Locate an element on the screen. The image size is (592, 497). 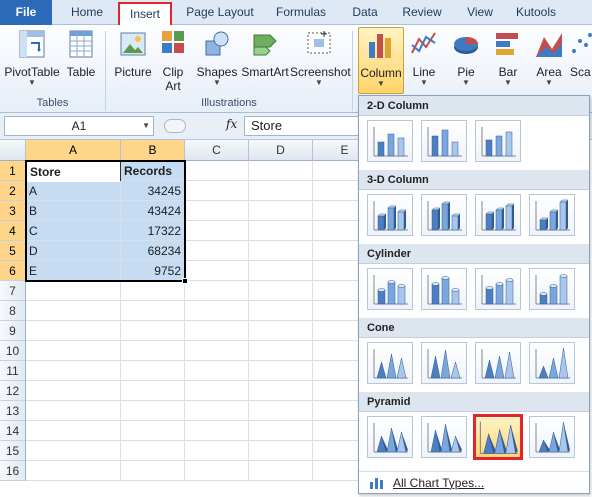
tab-formulas: Formulas is located at coordinates (301, 12).